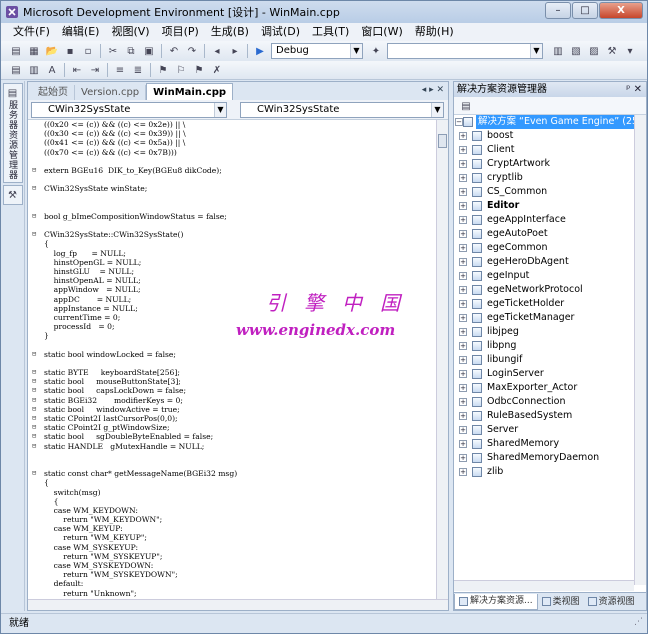 The width and height of the screenshot is (648, 634). Describe the element at coordinates (544, 444) in the screenshot. I see `tree-item: + SharedMemory` at that location.